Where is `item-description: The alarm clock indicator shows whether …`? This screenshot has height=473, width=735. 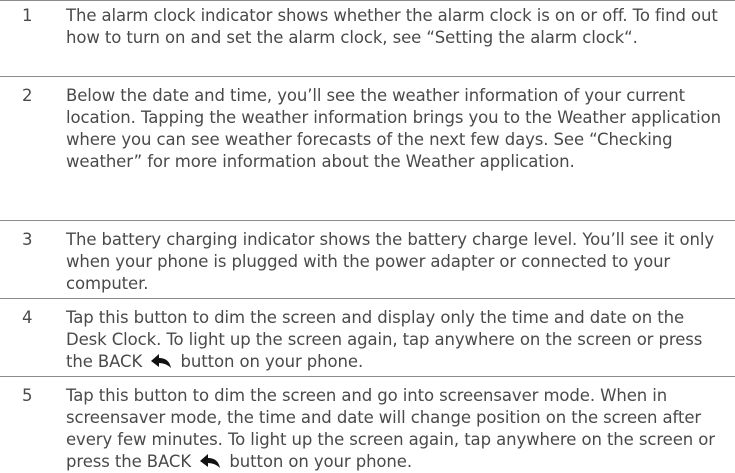
item-description: The alarm clock indicator shows whether … is located at coordinates (392, 26).